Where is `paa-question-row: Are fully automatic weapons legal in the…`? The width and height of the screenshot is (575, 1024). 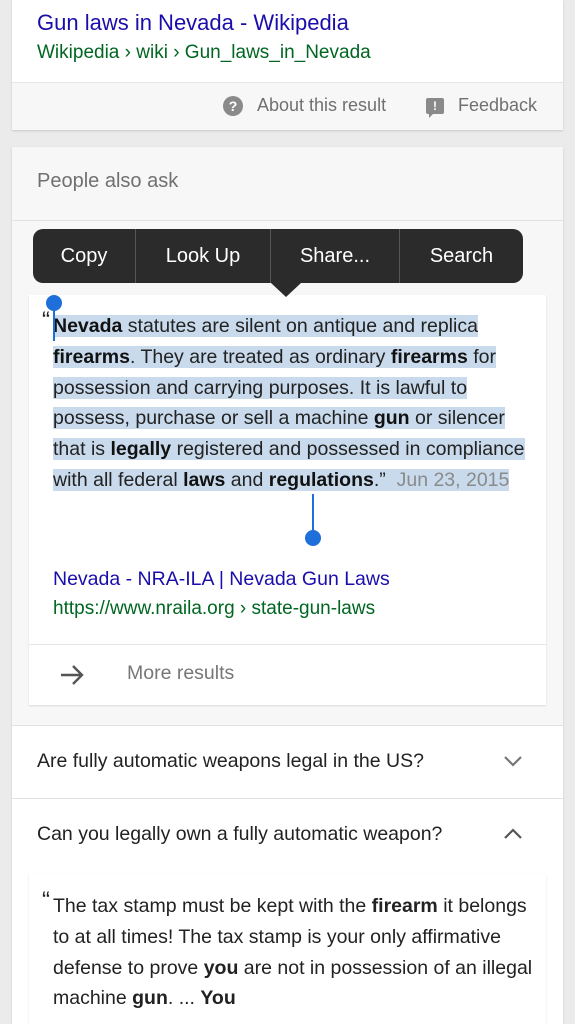
paa-question-row: Are fully automatic weapons legal in the… is located at coordinates (287, 761).